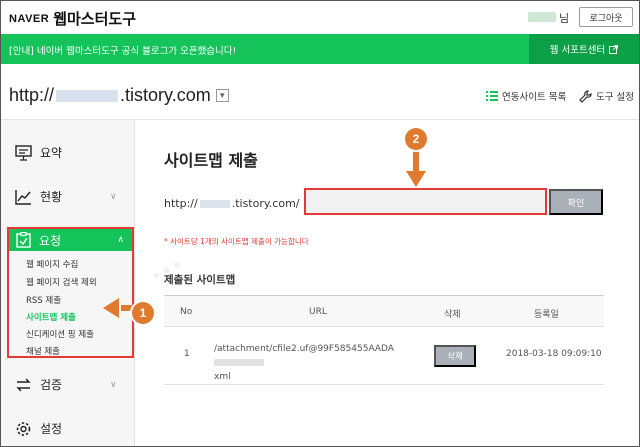 Image resolution: width=640 pixels, height=447 pixels. What do you see at coordinates (384, 311) in the screenshot?
I see `table-header: No URL 삭제 등록일` at bounding box center [384, 311].